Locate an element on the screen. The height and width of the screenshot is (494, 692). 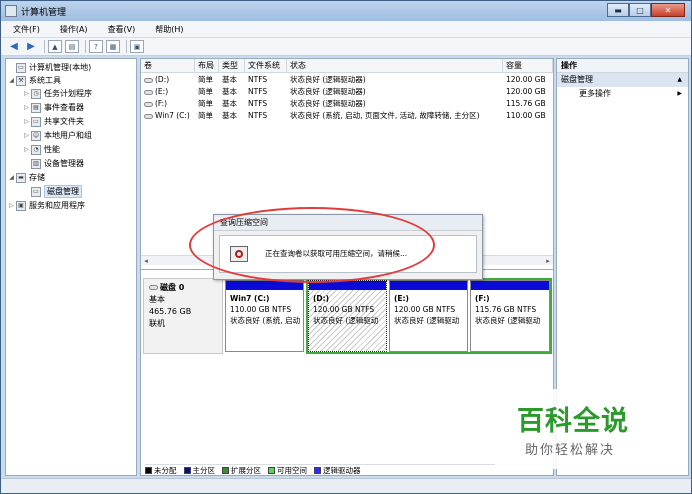
back-arrow-icon: ◀ is located at coordinates (14, 46).